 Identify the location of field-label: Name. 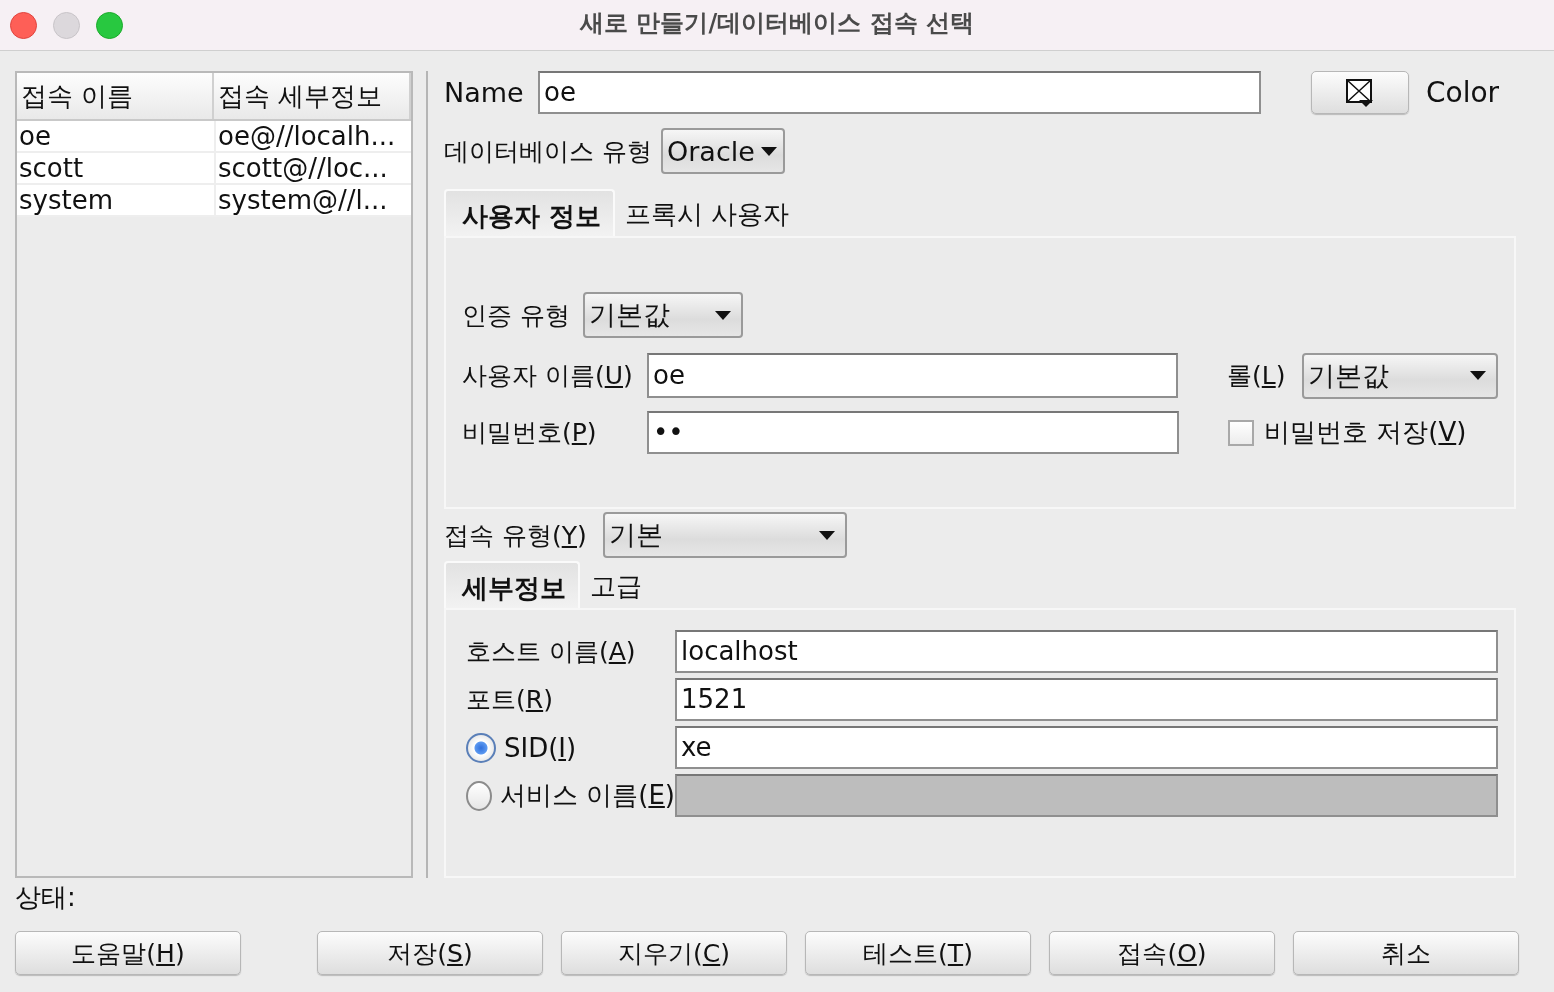
(484, 92).